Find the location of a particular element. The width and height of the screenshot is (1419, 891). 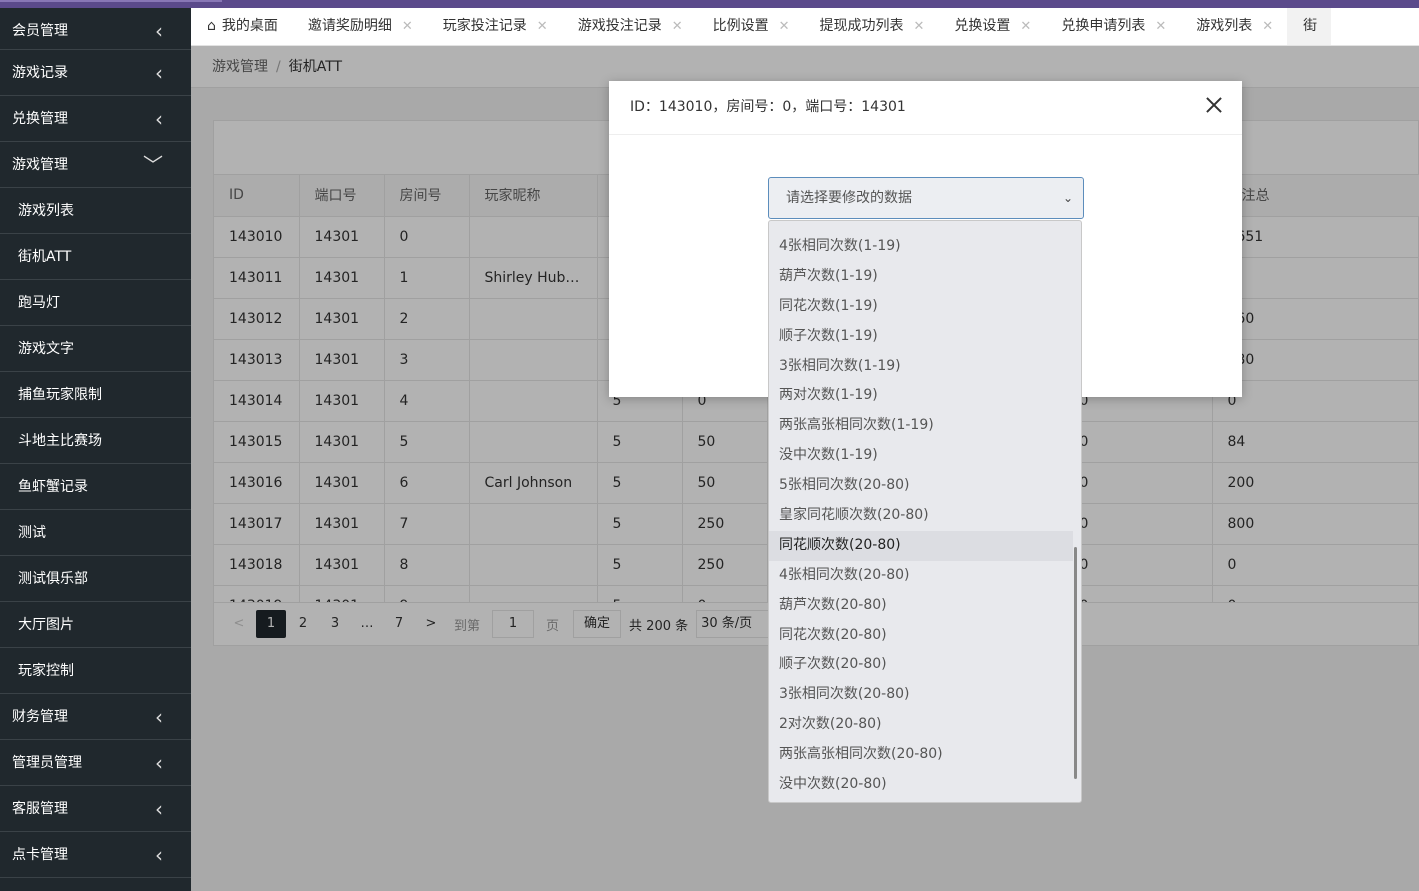

tab-2: 玩家投注记录 ✕ is located at coordinates (494, 26).